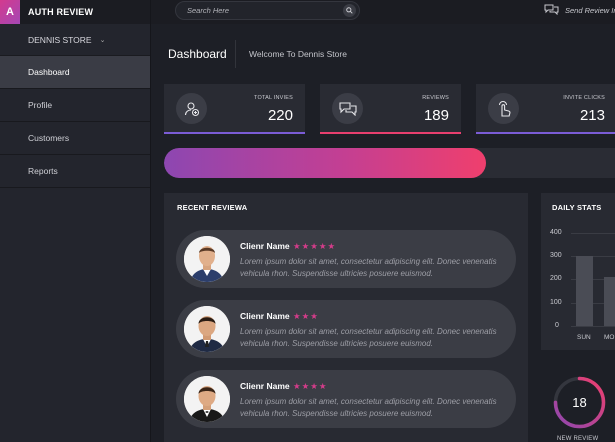 This screenshot has height=442, width=615. Describe the element at coordinates (557, 325) in the screenshot. I see `y-tick-label: 0` at that location.